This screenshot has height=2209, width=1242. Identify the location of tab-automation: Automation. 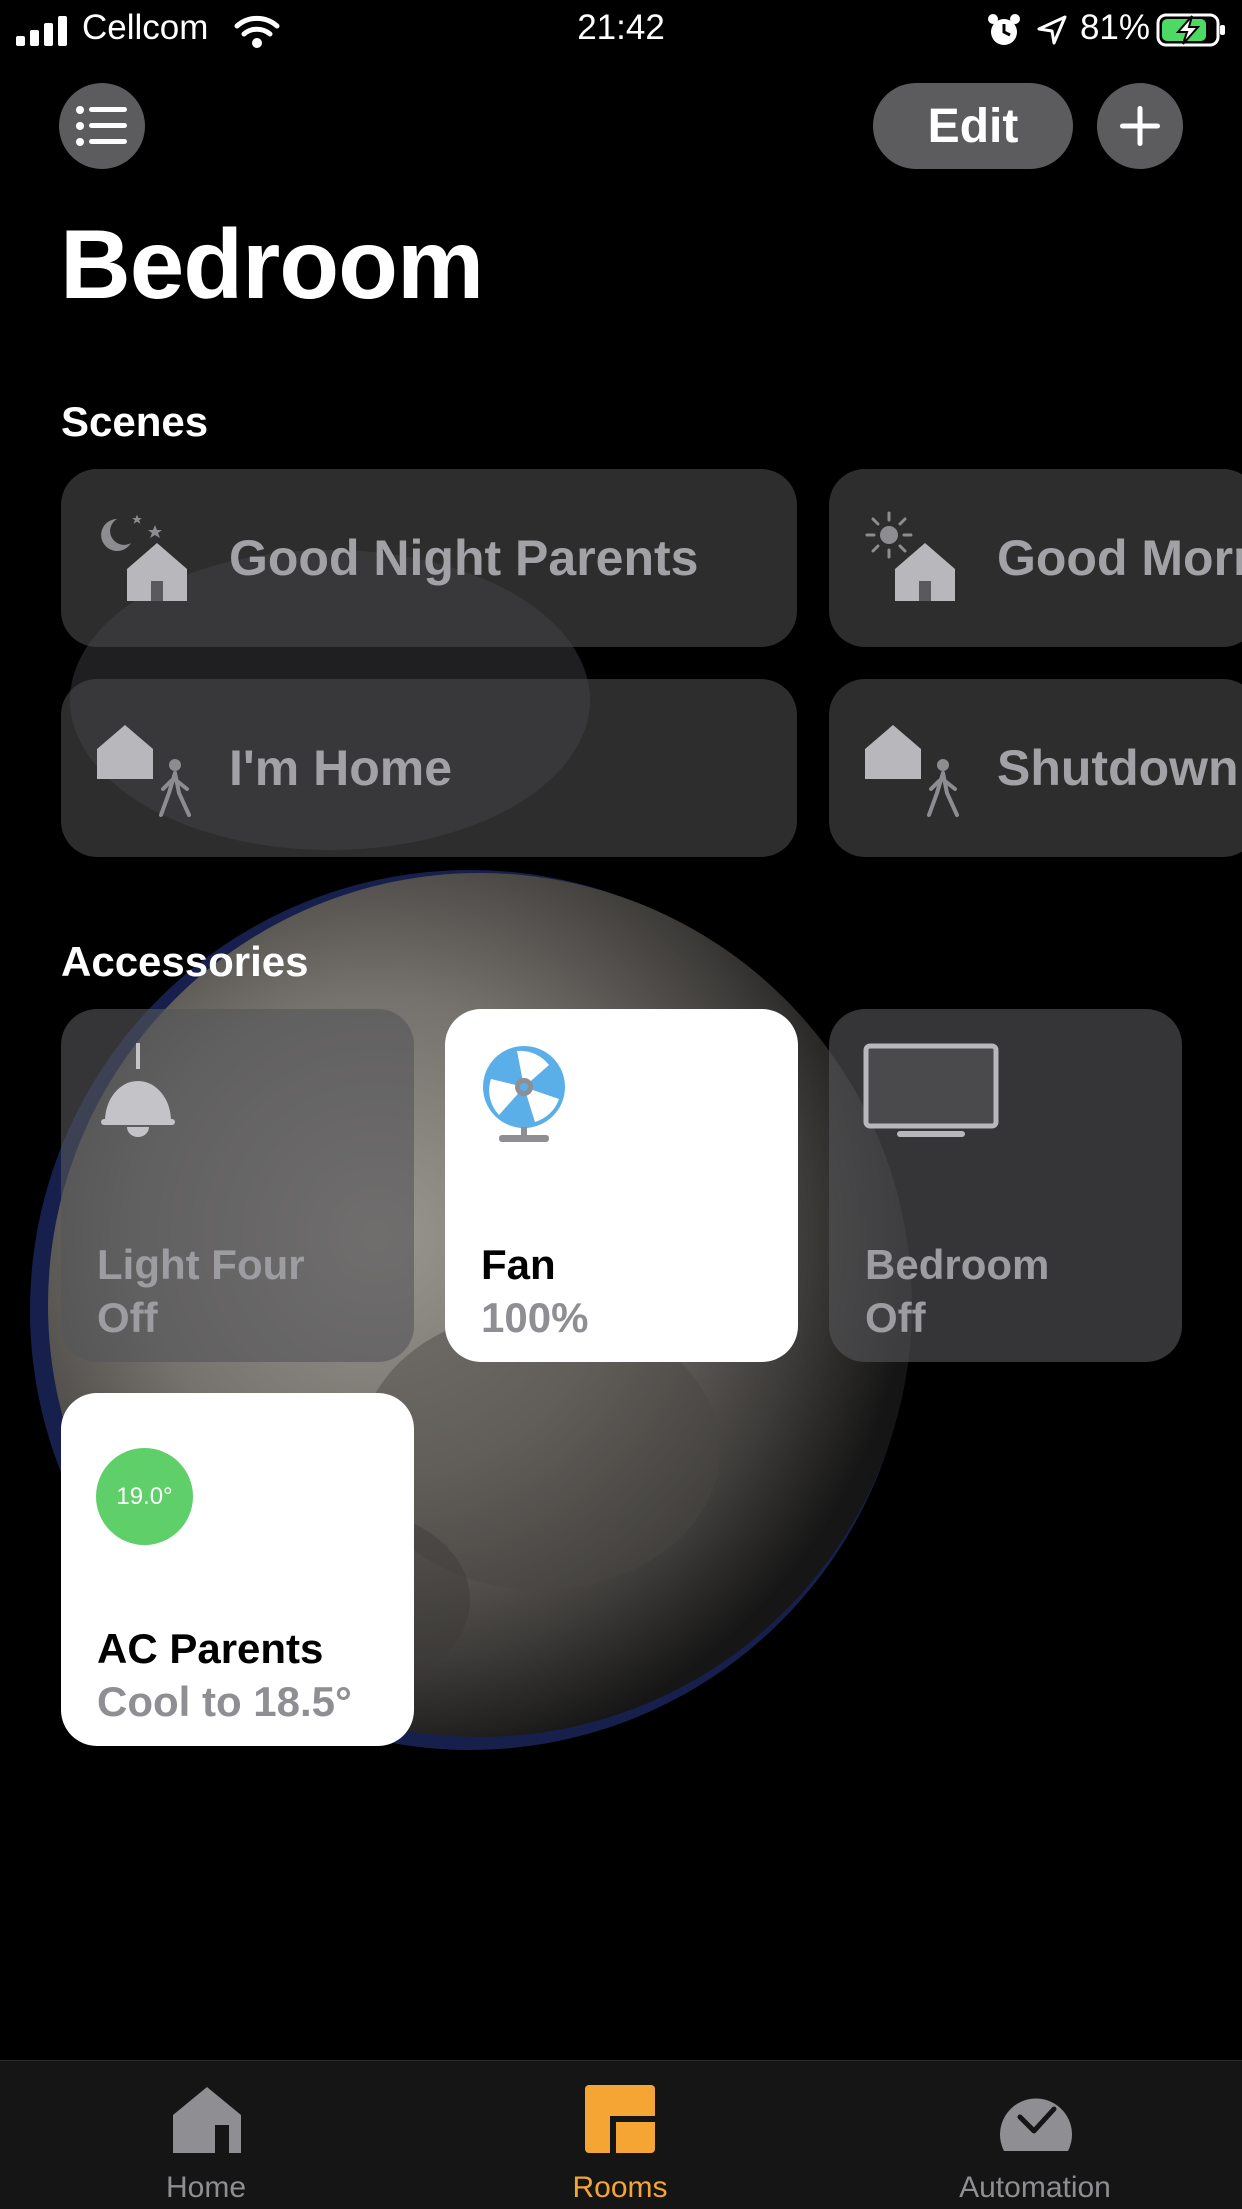
(1035, 2135).